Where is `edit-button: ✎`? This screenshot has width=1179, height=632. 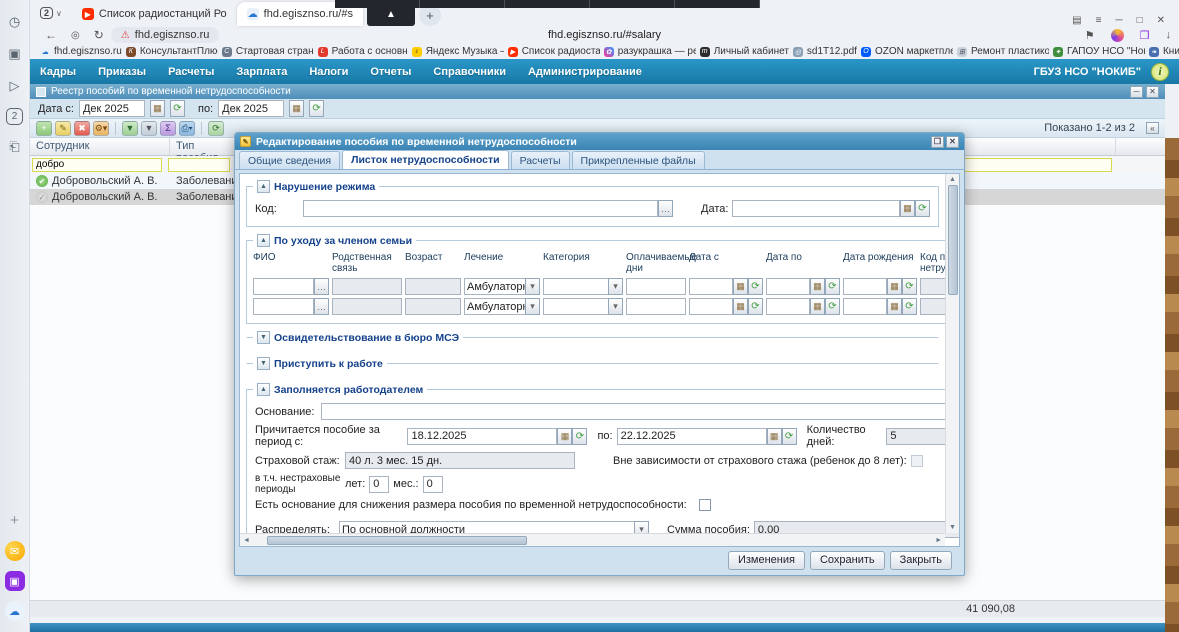
edit-button: ✎ is located at coordinates (63, 128).